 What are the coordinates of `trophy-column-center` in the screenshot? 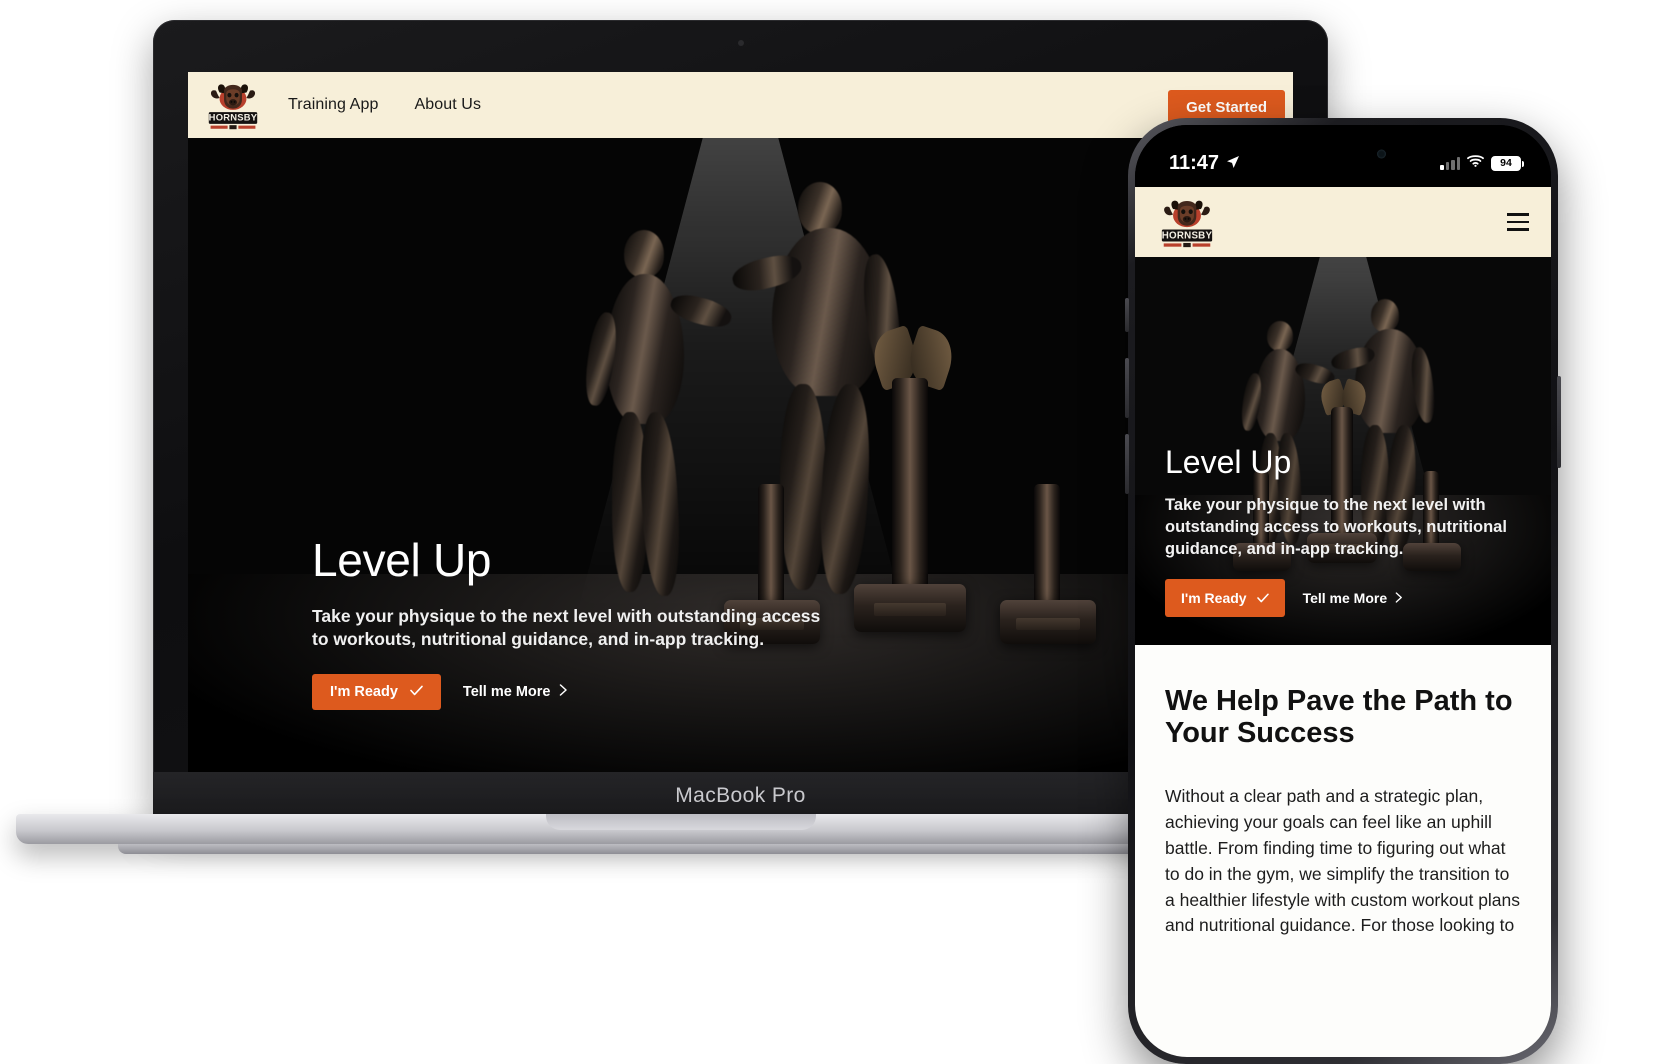 It's located at (910, 483).